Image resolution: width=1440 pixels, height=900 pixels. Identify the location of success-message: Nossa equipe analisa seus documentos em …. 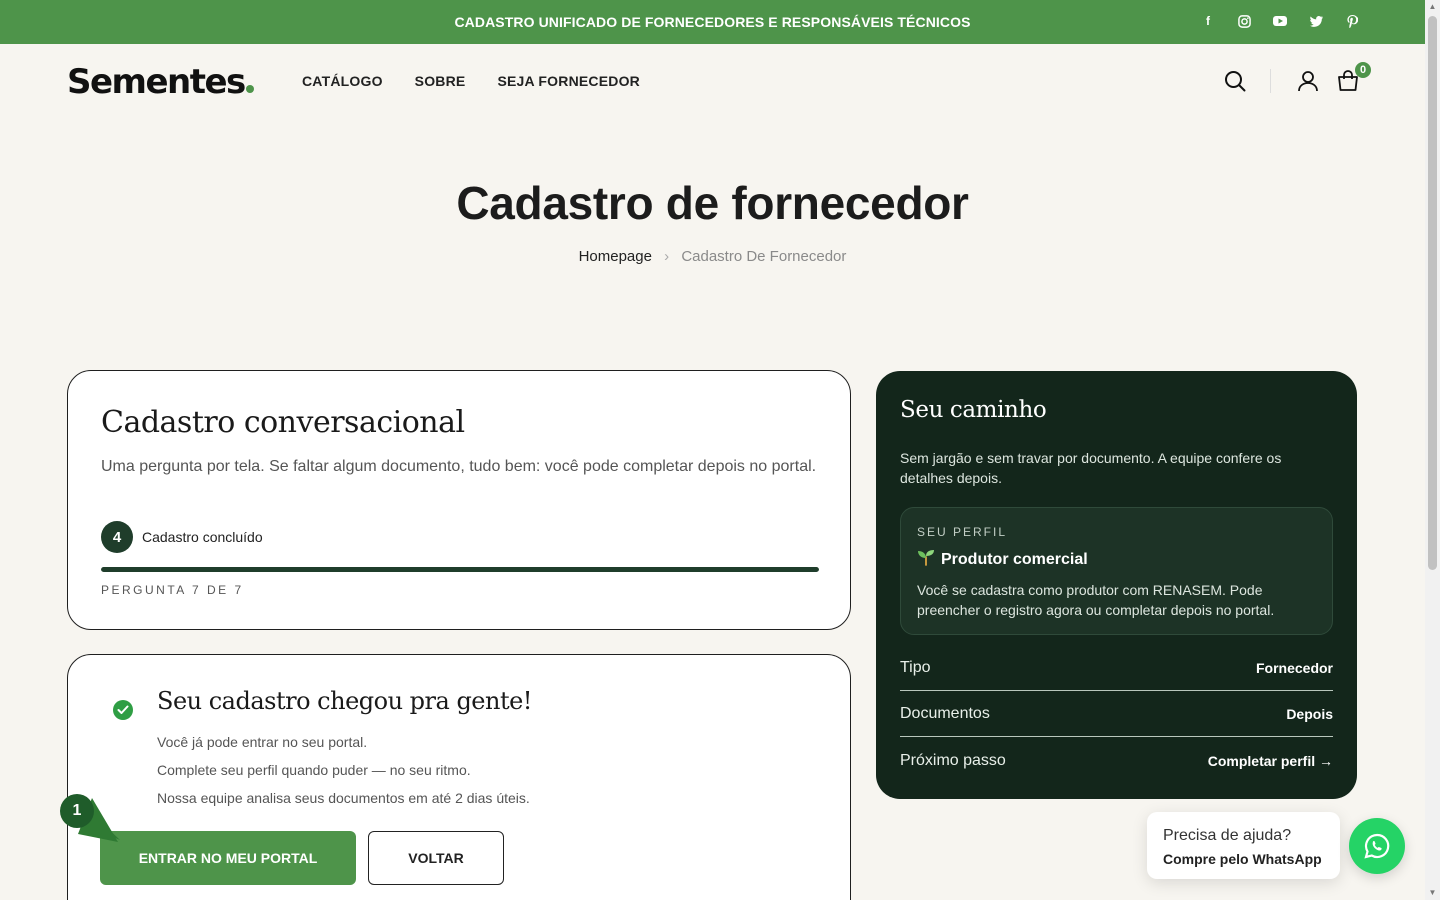
(343, 798).